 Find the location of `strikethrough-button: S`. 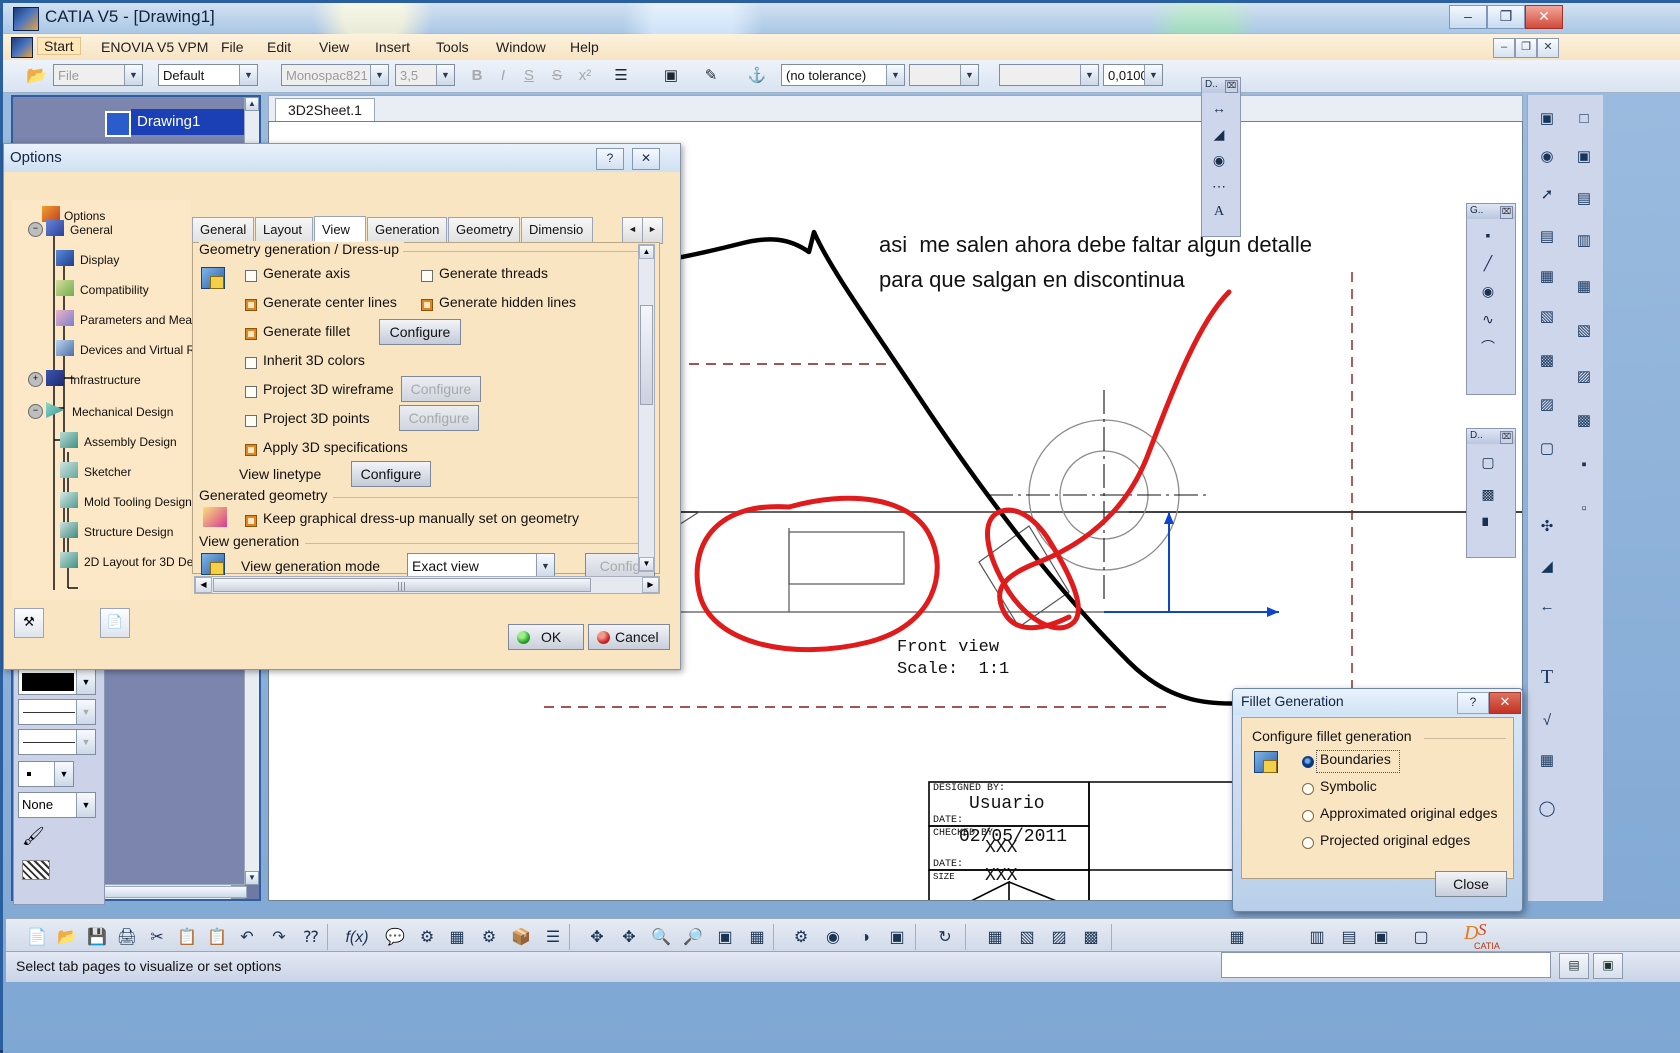

strikethrough-button: S is located at coordinates (557, 76).